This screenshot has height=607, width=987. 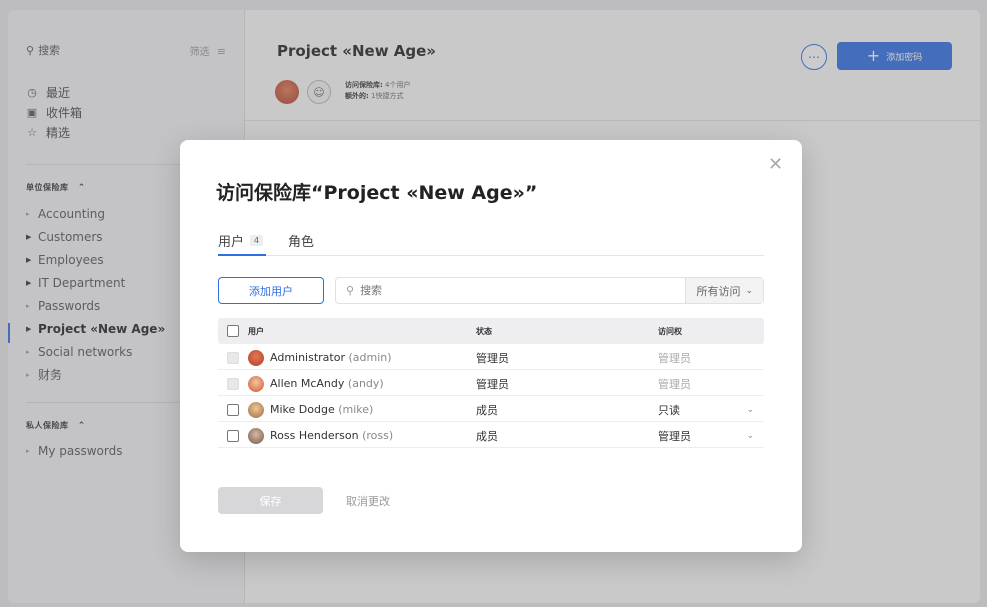 What do you see at coordinates (302, 409) in the screenshot?
I see `user-name: Mike Dodge` at bounding box center [302, 409].